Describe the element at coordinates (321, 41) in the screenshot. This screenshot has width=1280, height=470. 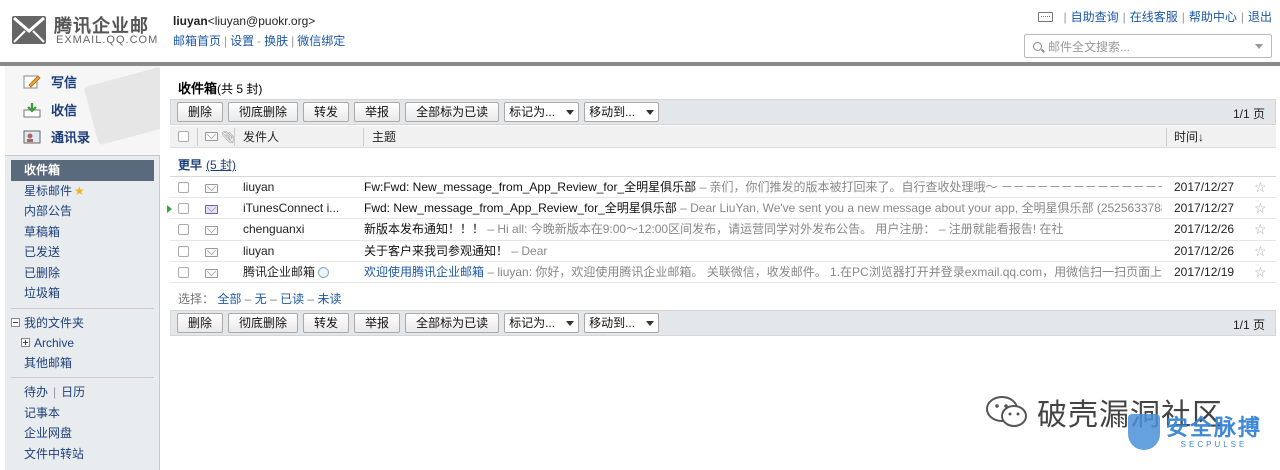
I see `link-wechat-bind: 微信绑定` at that location.